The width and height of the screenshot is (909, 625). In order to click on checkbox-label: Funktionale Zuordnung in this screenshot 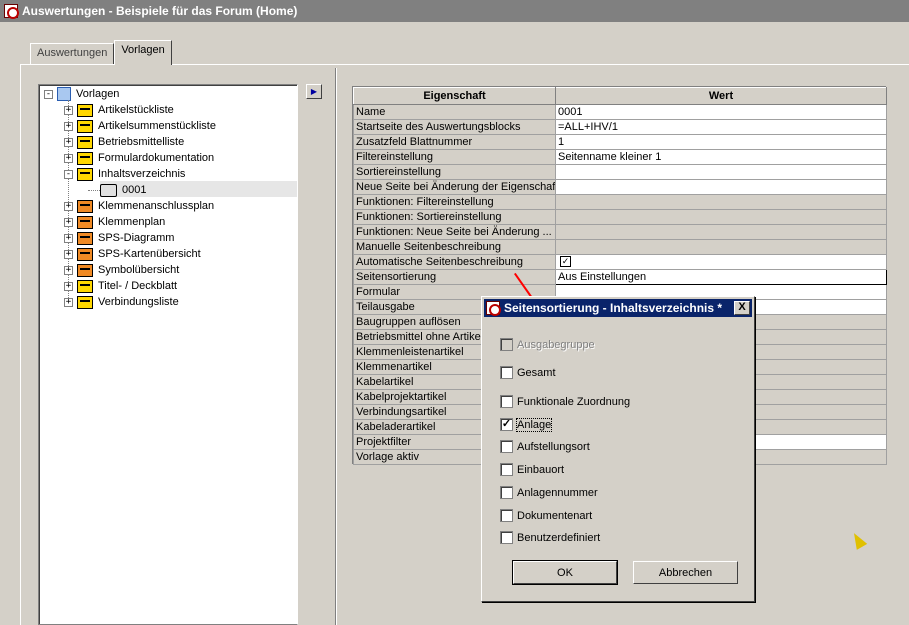, I will do `click(573, 402)`.